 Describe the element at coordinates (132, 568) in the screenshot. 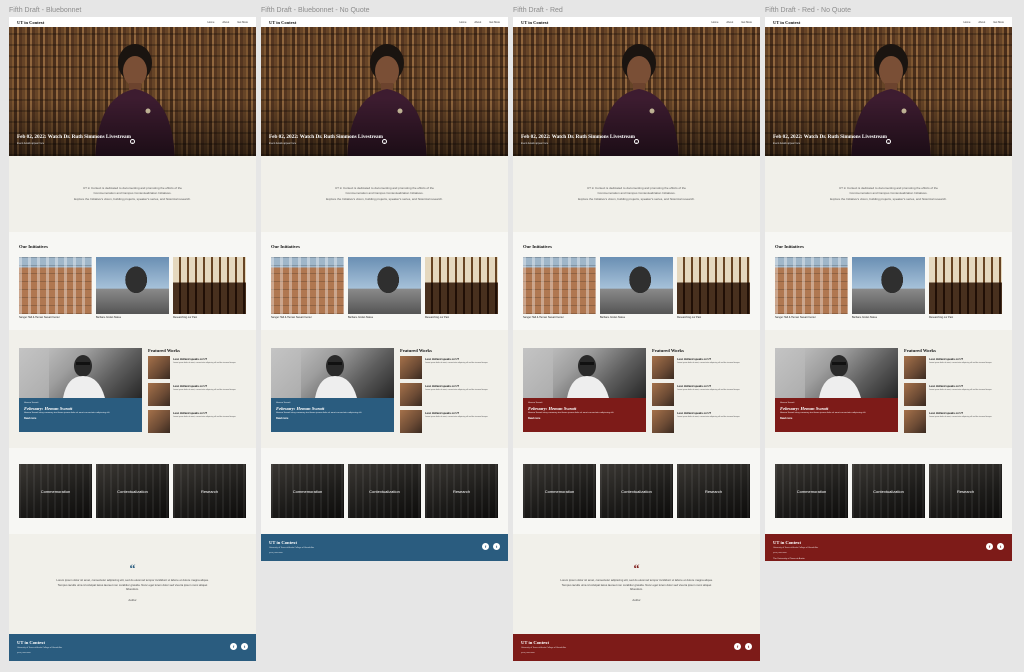

I see `quote-mark-icon: “` at that location.